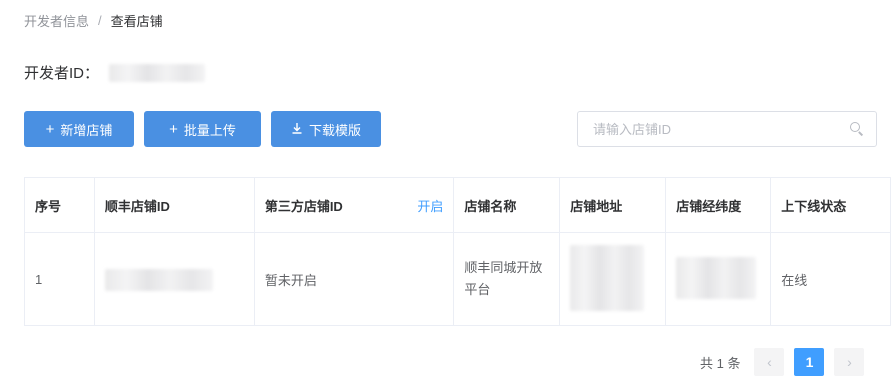 This screenshot has height=387, width=891. Describe the element at coordinates (157, 72) in the screenshot. I see `developer-id-value-redacted` at that location.